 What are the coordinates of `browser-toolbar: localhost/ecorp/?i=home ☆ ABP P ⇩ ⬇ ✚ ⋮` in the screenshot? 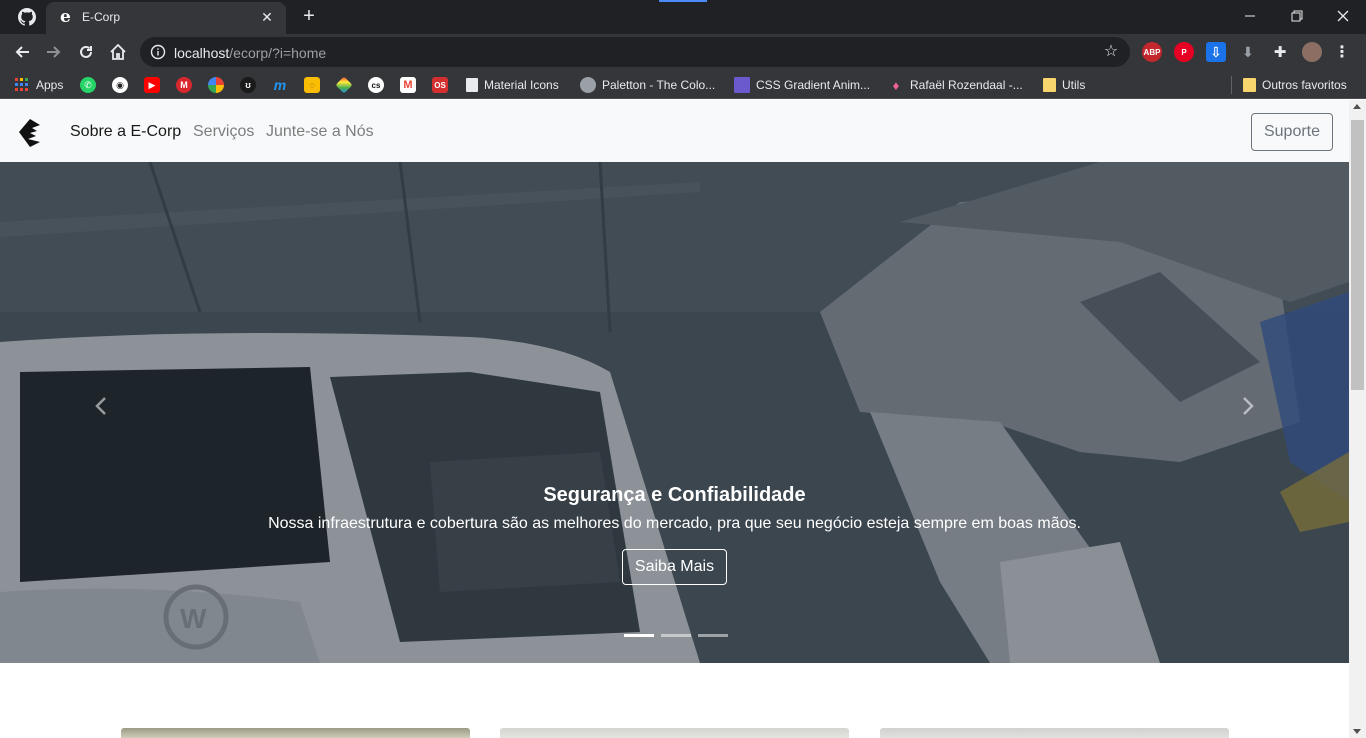 It's located at (683, 52).